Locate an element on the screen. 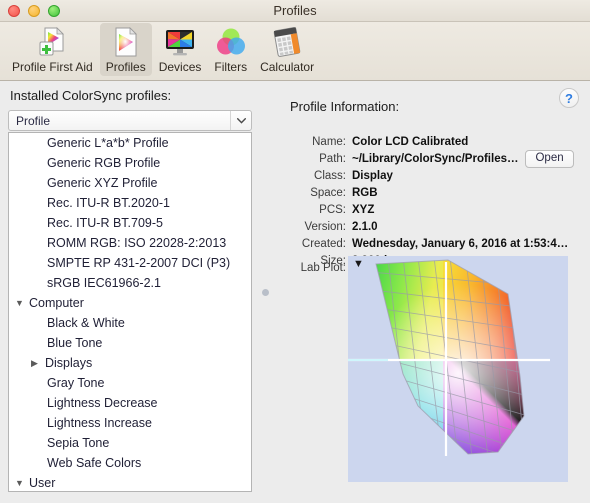  profile-list-item: ▼ Computer is located at coordinates (130, 303).